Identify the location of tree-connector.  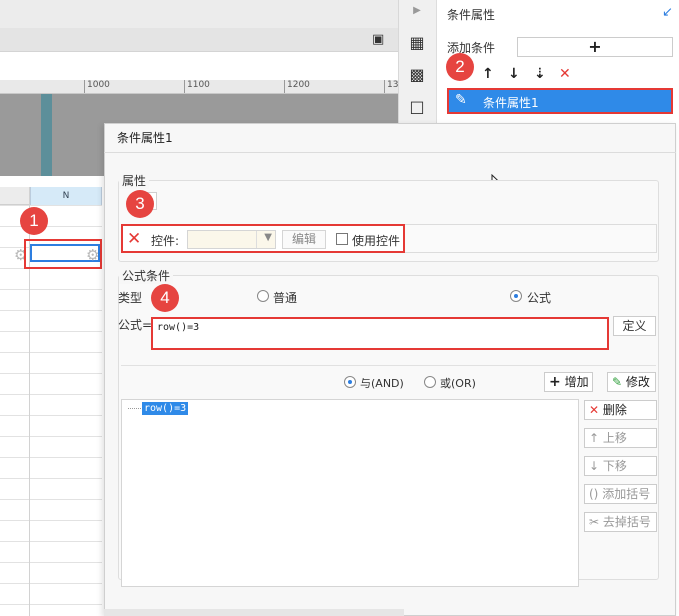
(134, 408).